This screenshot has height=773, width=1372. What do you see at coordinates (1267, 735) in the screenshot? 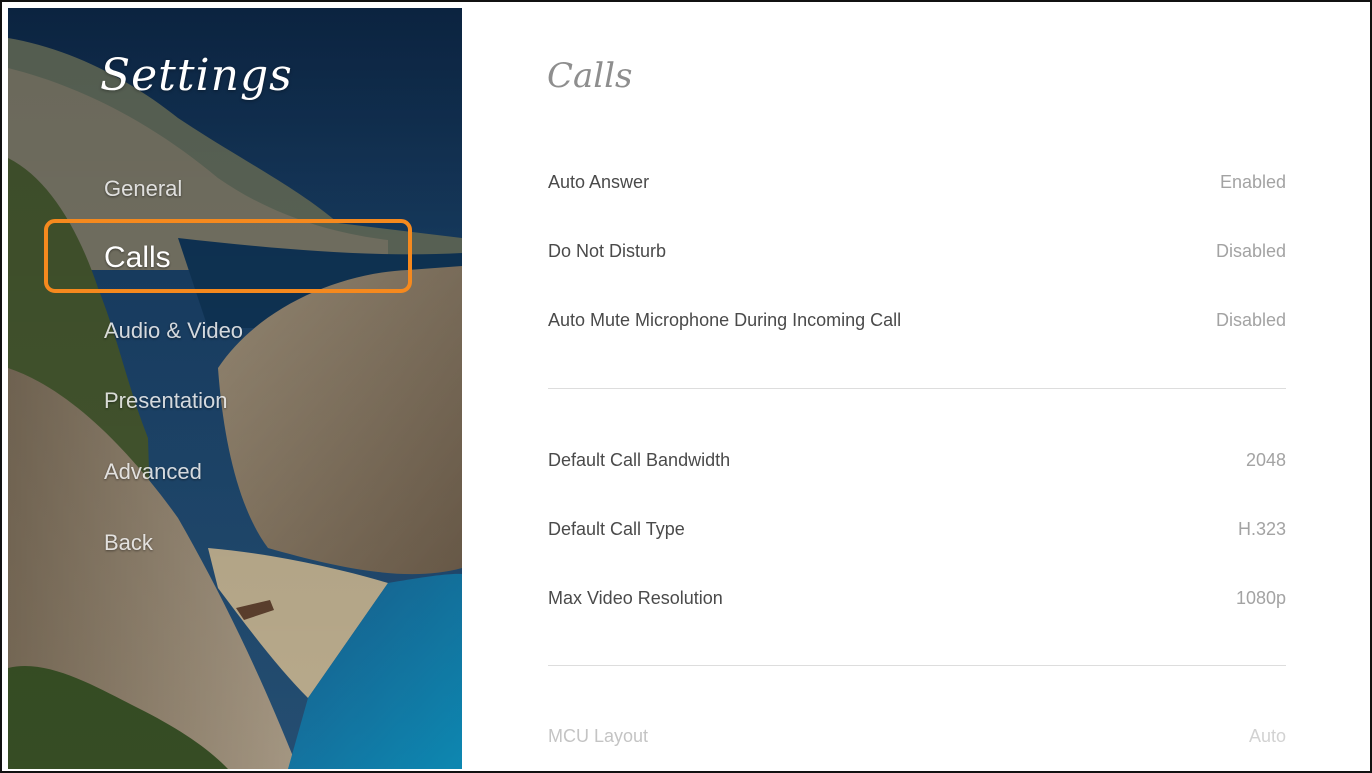
I see `setting-value: Auto` at bounding box center [1267, 735].